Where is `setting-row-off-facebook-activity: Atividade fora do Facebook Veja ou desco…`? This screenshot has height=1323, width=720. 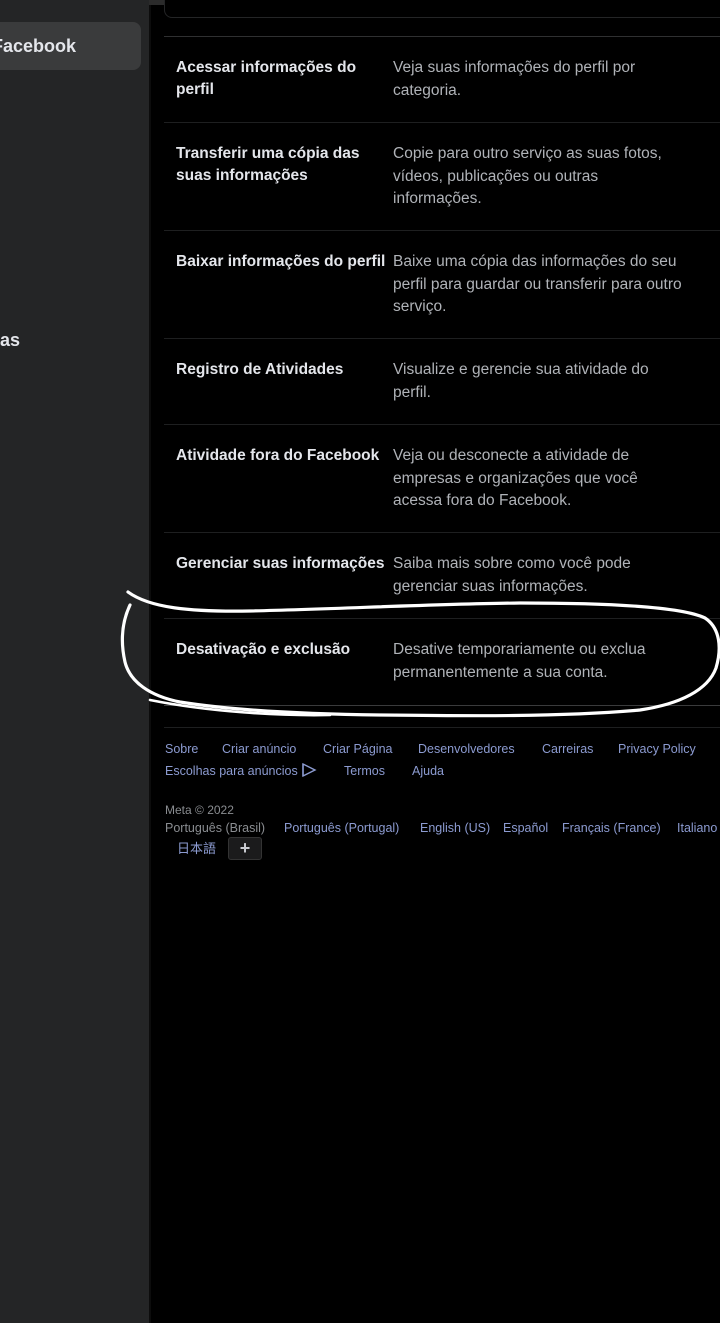
setting-row-off-facebook-activity: Atividade fora do Facebook Veja ou desco… is located at coordinates (442, 488).